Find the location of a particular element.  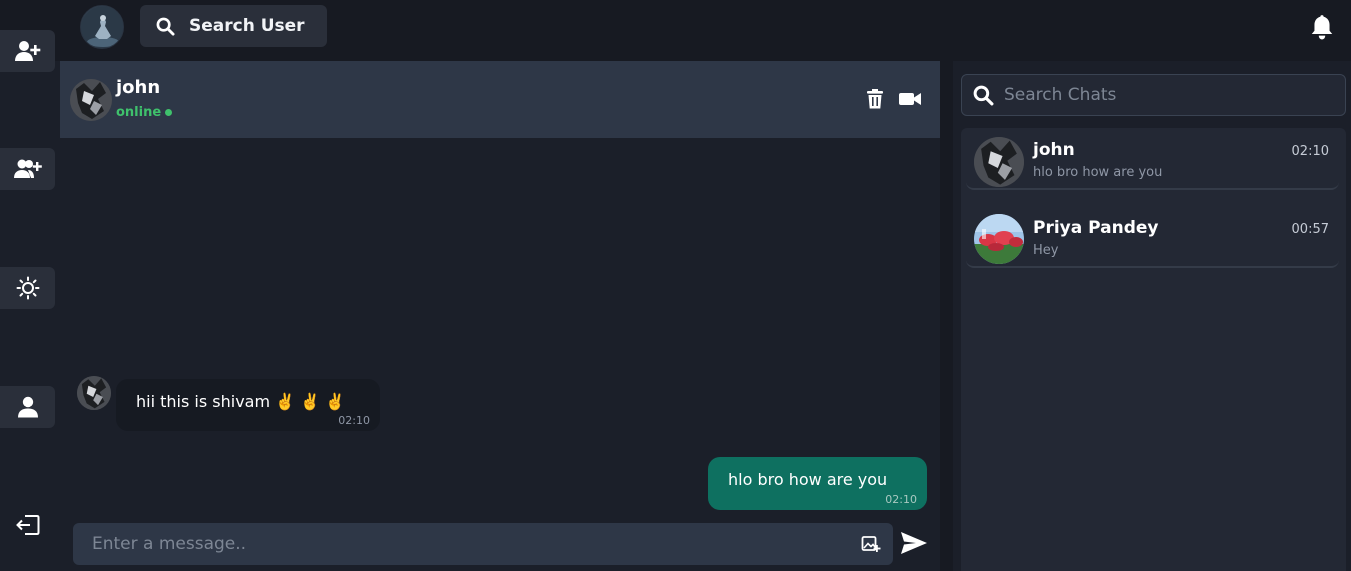

sun-icon is located at coordinates (27, 288).